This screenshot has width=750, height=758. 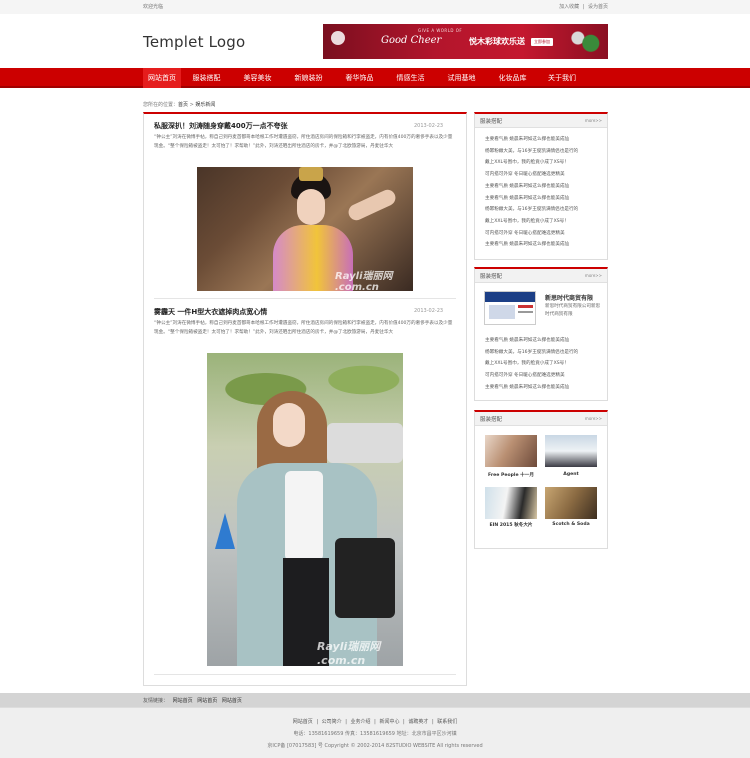 What do you see at coordinates (511, 525) in the screenshot?
I see `gallery-caption: EIN 2015 秋冬大片` at bounding box center [511, 525].